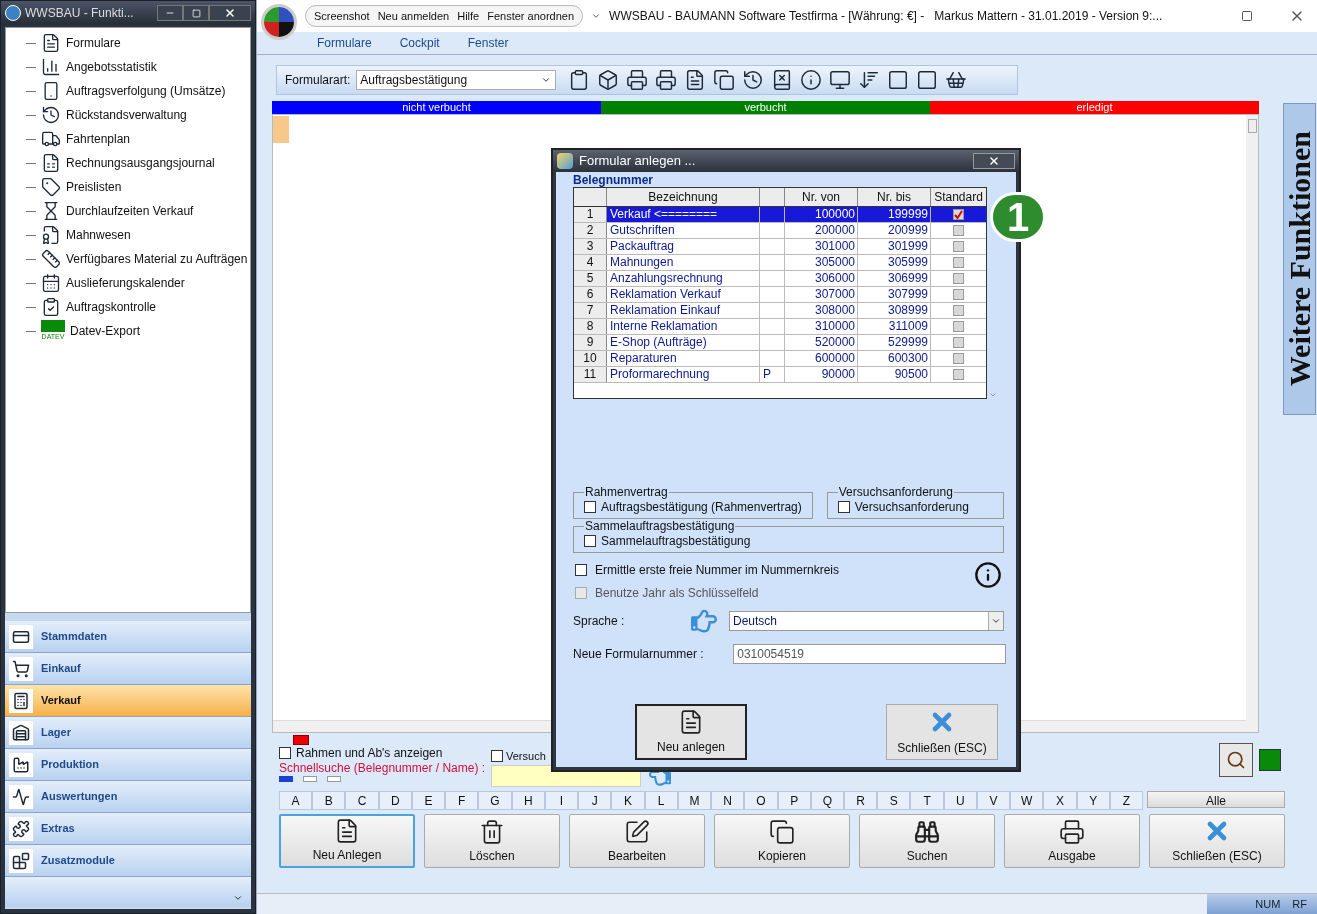 The width and height of the screenshot is (1317, 914). What do you see at coordinates (1247, 16) in the screenshot?
I see `maximize-icon` at bounding box center [1247, 16].